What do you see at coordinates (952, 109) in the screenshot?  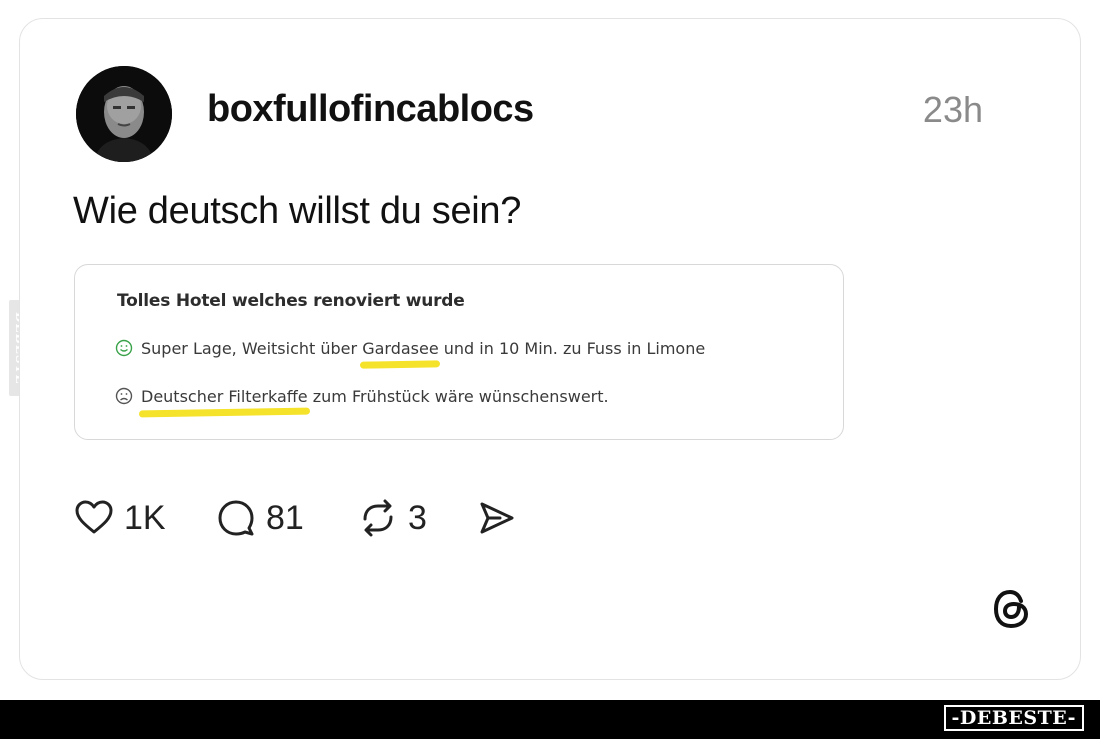 I see `post-time: 23h` at bounding box center [952, 109].